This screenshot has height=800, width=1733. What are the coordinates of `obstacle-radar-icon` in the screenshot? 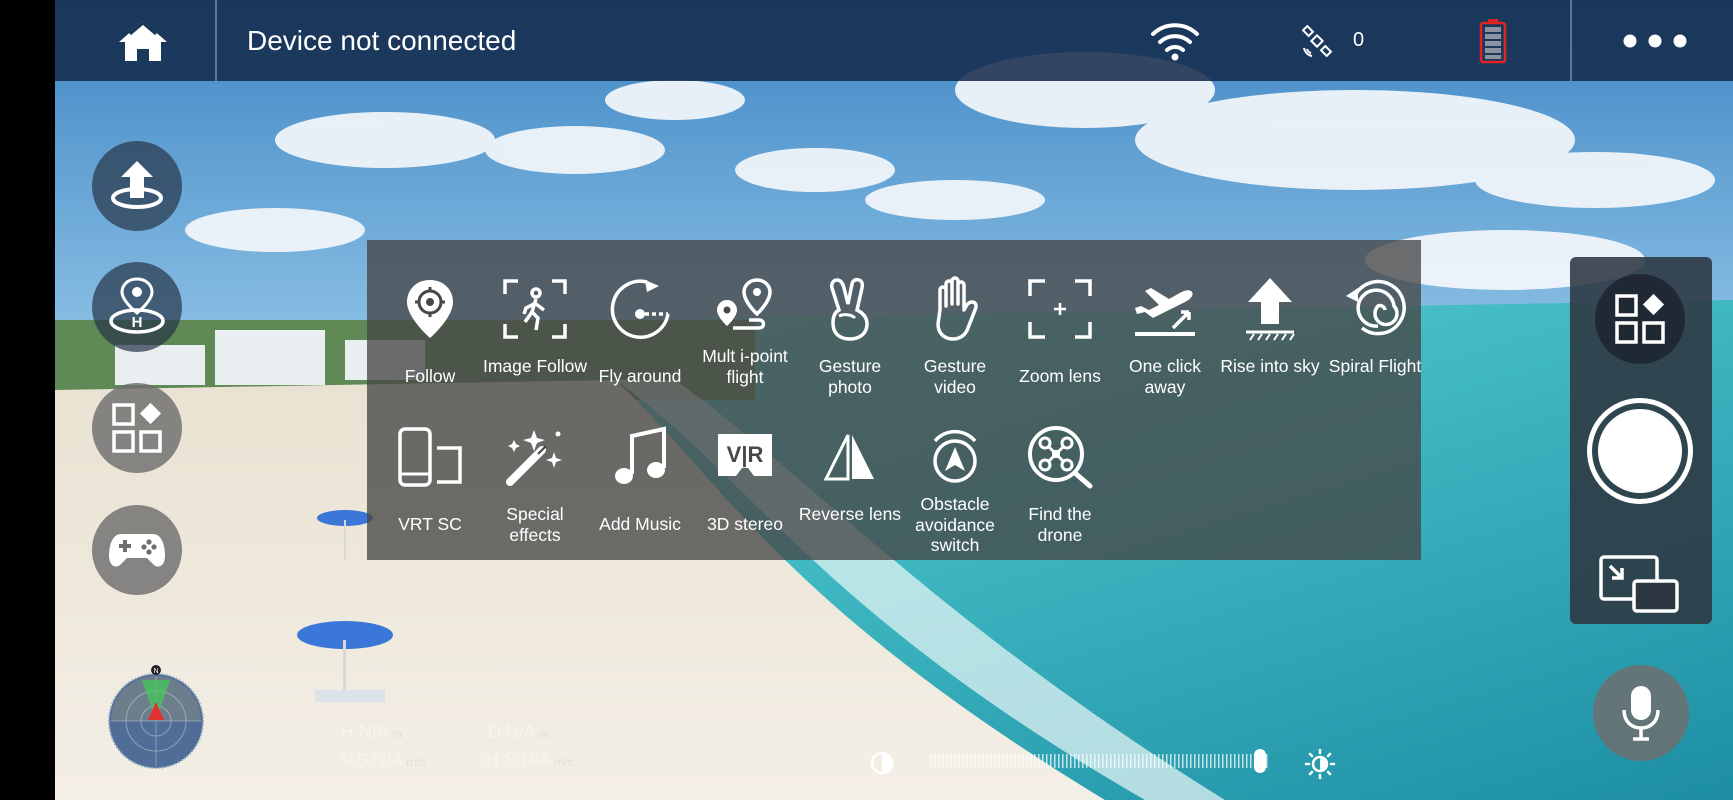 It's located at (955, 457).